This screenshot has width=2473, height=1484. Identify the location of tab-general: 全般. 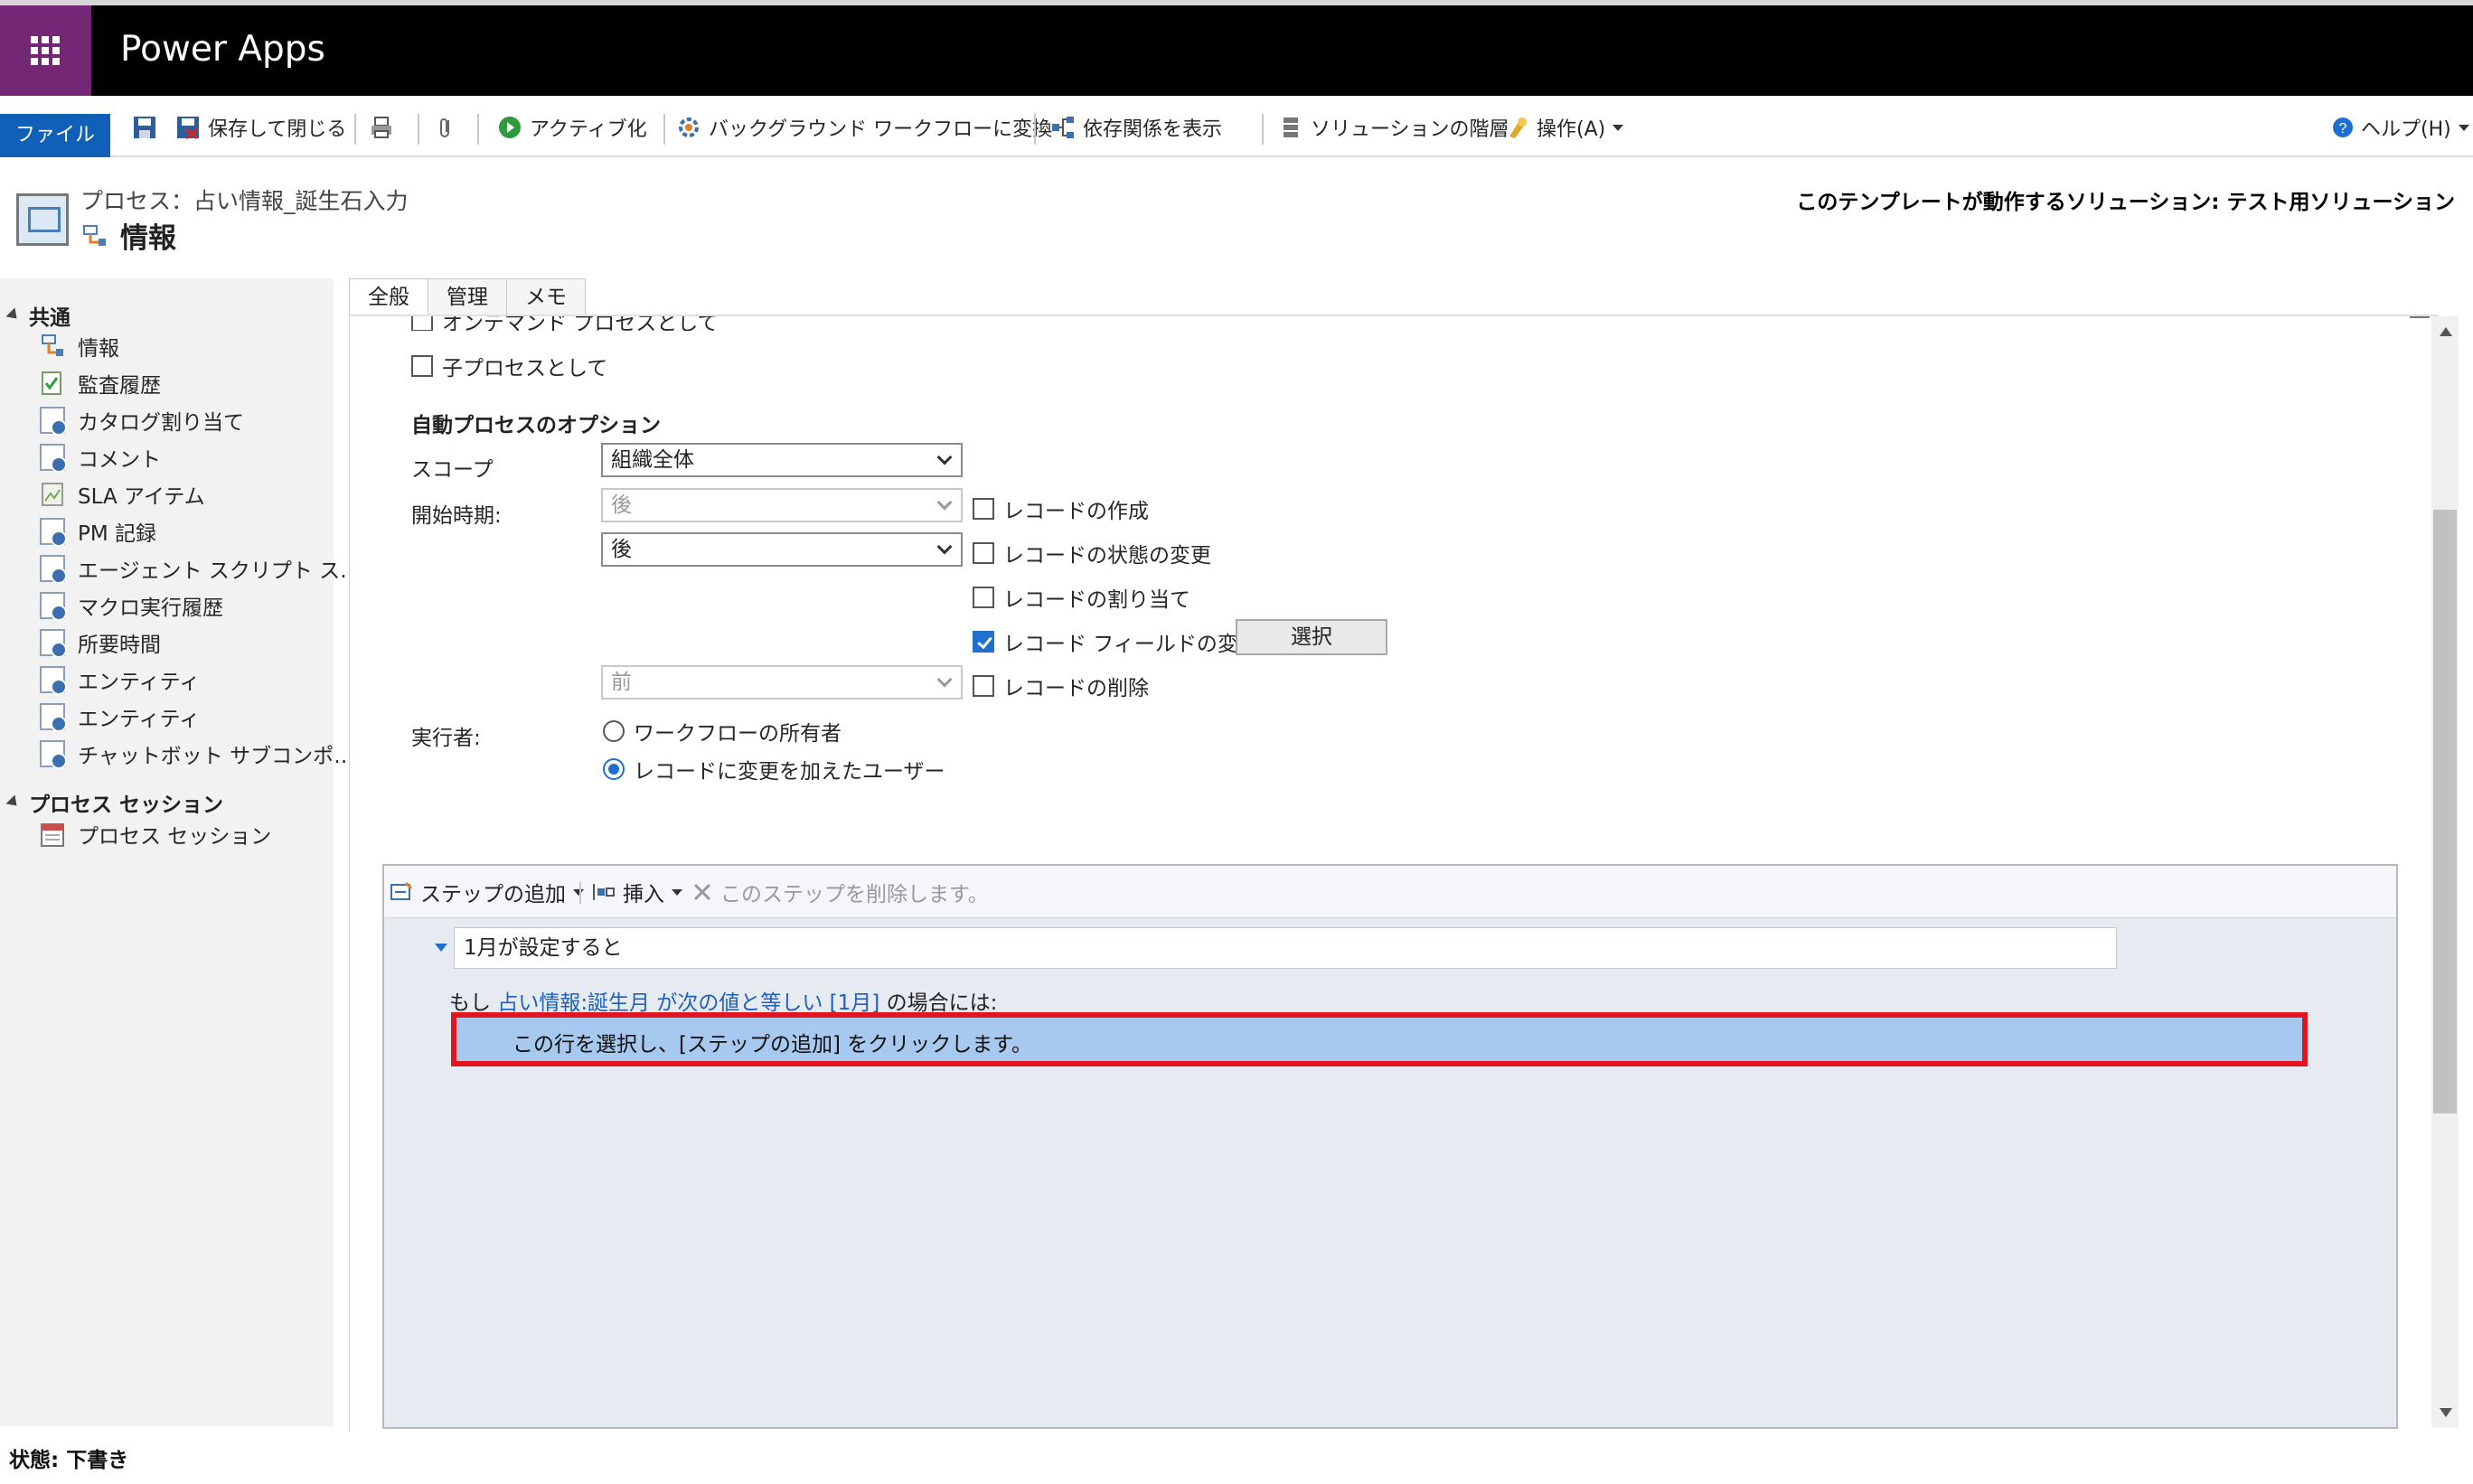
(388, 297).